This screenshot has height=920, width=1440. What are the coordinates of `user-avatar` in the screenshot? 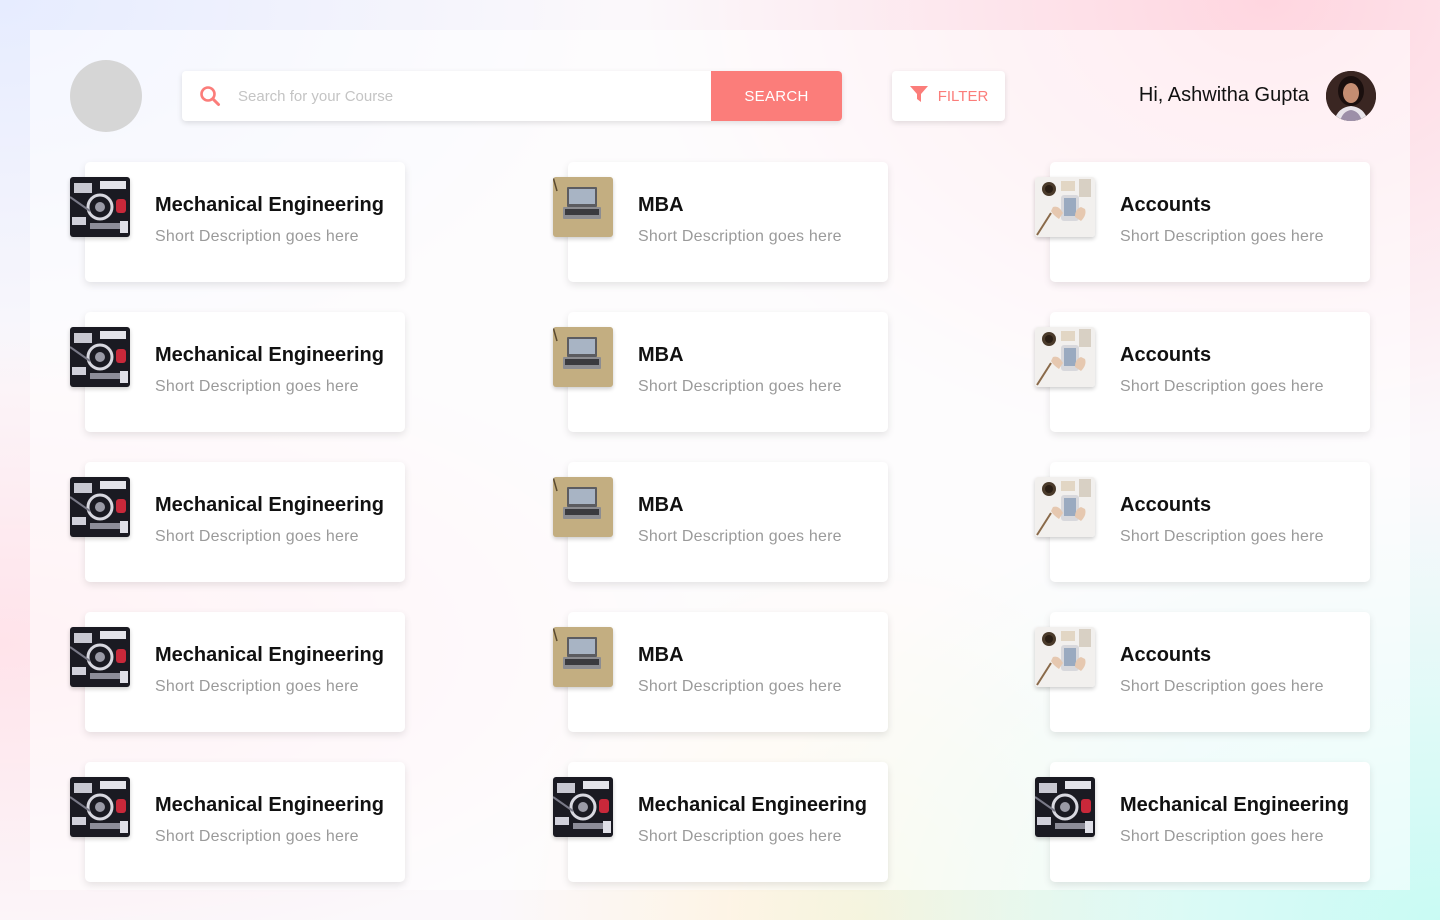 It's located at (1351, 96).